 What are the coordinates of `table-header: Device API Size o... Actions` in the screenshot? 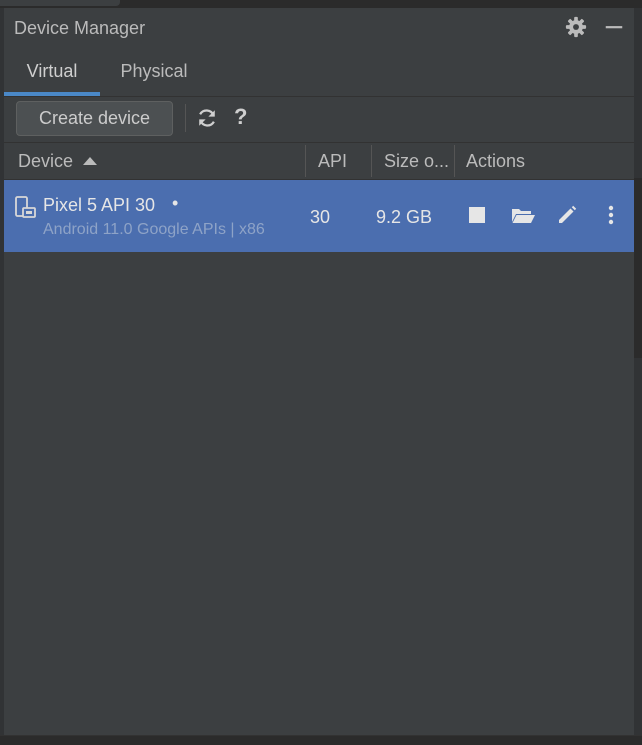 It's located at (319, 161).